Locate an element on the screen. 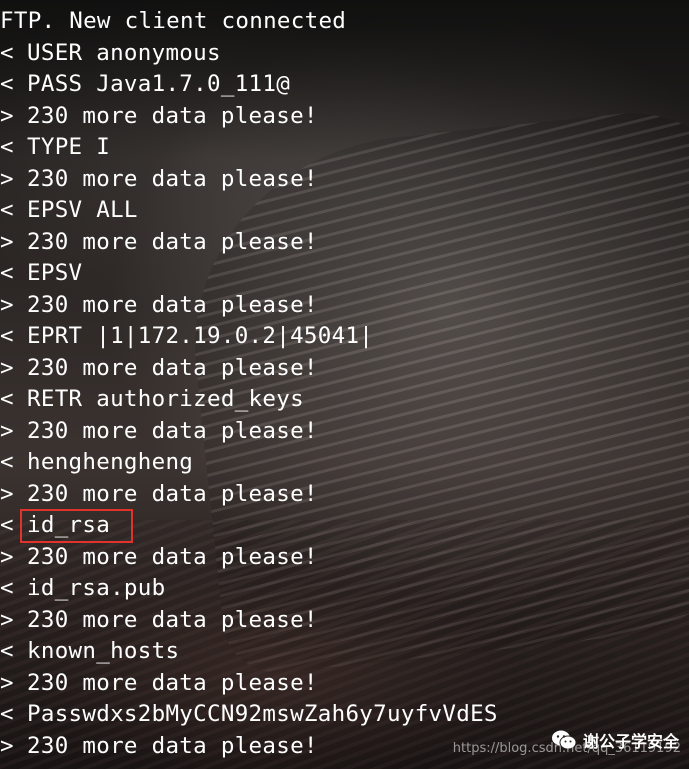  log-line: < Passwdxs2bMyCCN92mswZah6y7uyfvVdES is located at coordinates (249, 715).